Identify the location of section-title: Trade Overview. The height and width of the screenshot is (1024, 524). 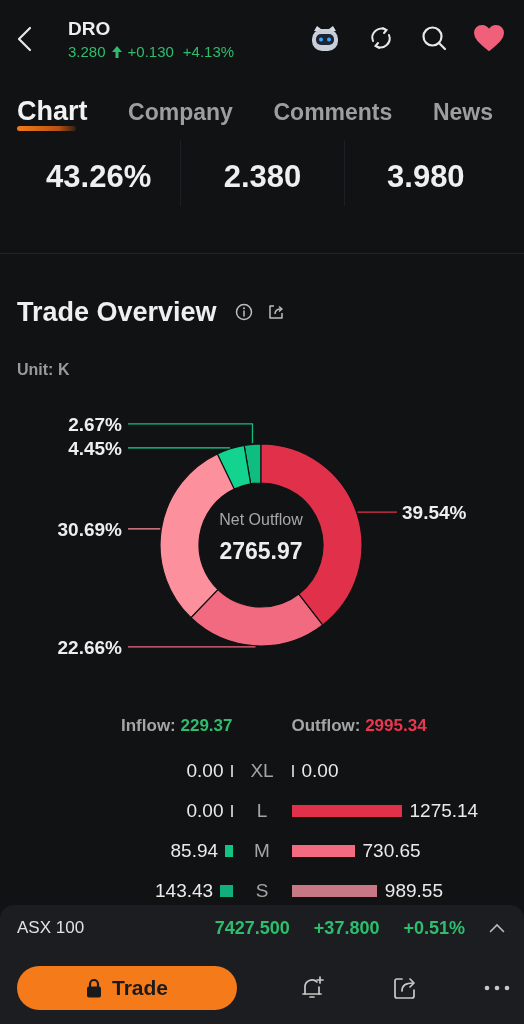
(117, 312).